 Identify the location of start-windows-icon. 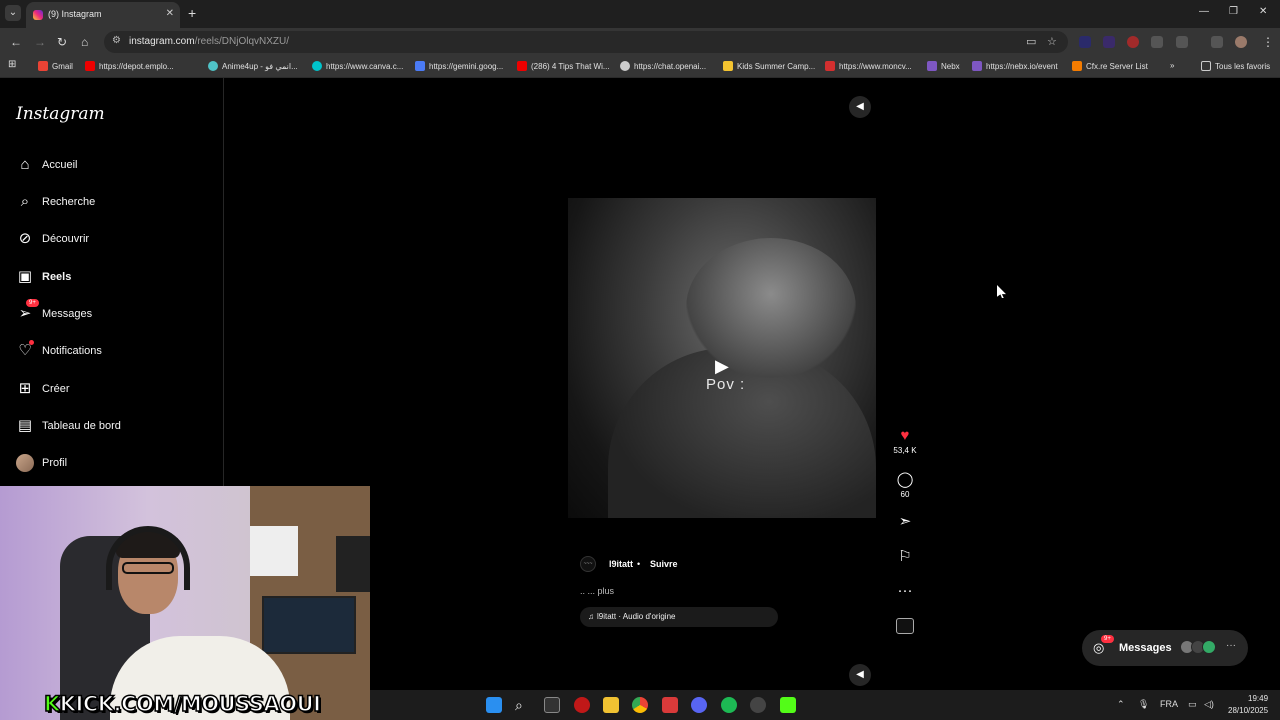
(494, 705).